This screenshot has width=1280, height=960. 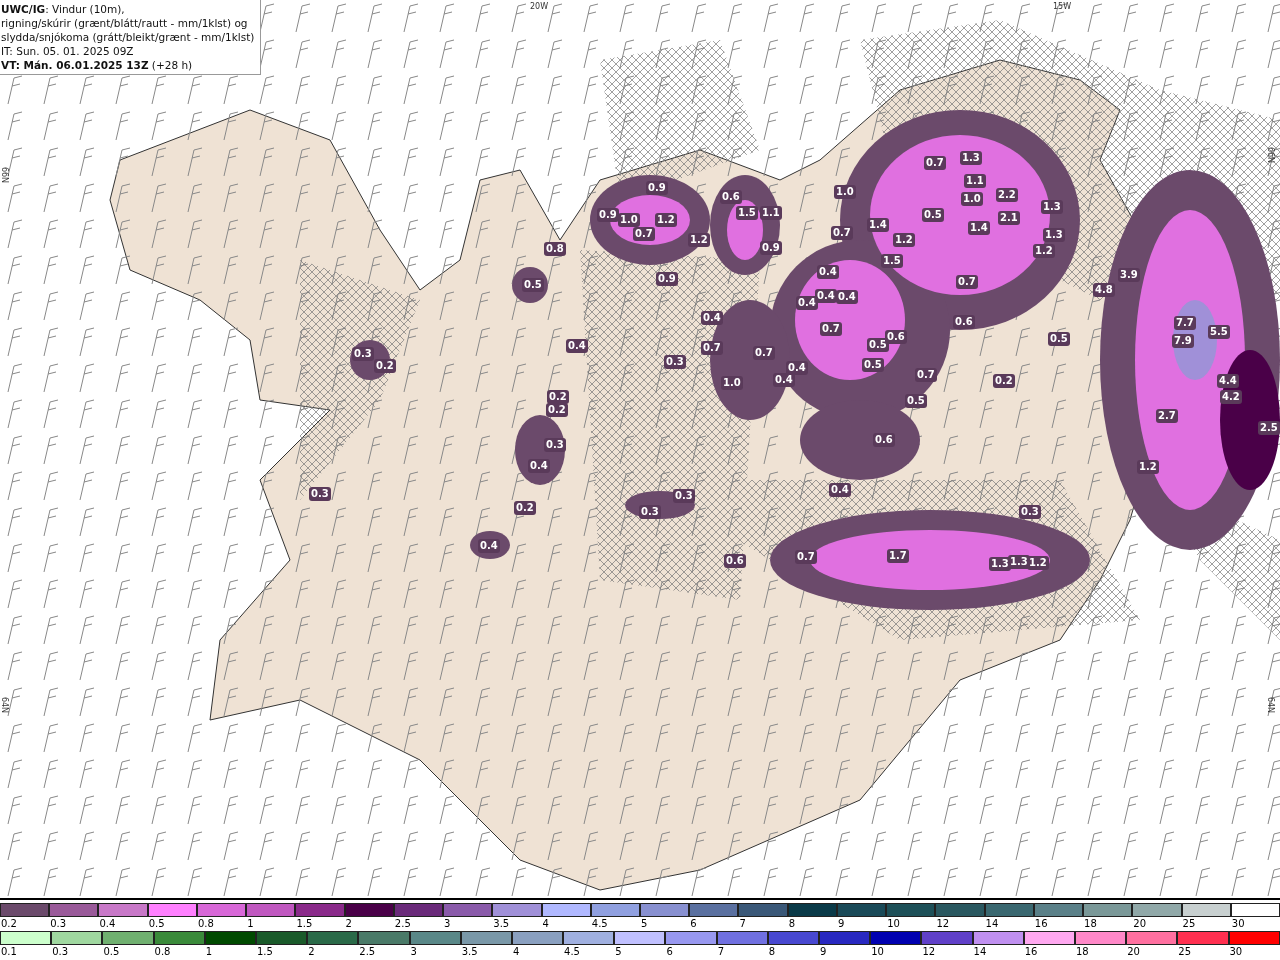 What do you see at coordinates (264, 952) in the screenshot?
I see `legend-label: 1.5` at bounding box center [264, 952].